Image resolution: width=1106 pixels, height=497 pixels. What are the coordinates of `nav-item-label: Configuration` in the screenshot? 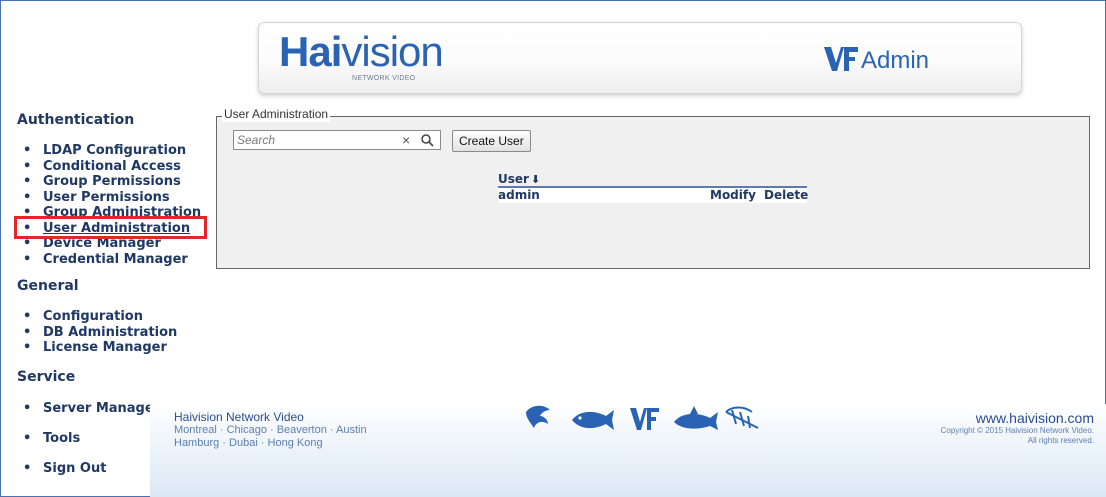 It's located at (93, 316).